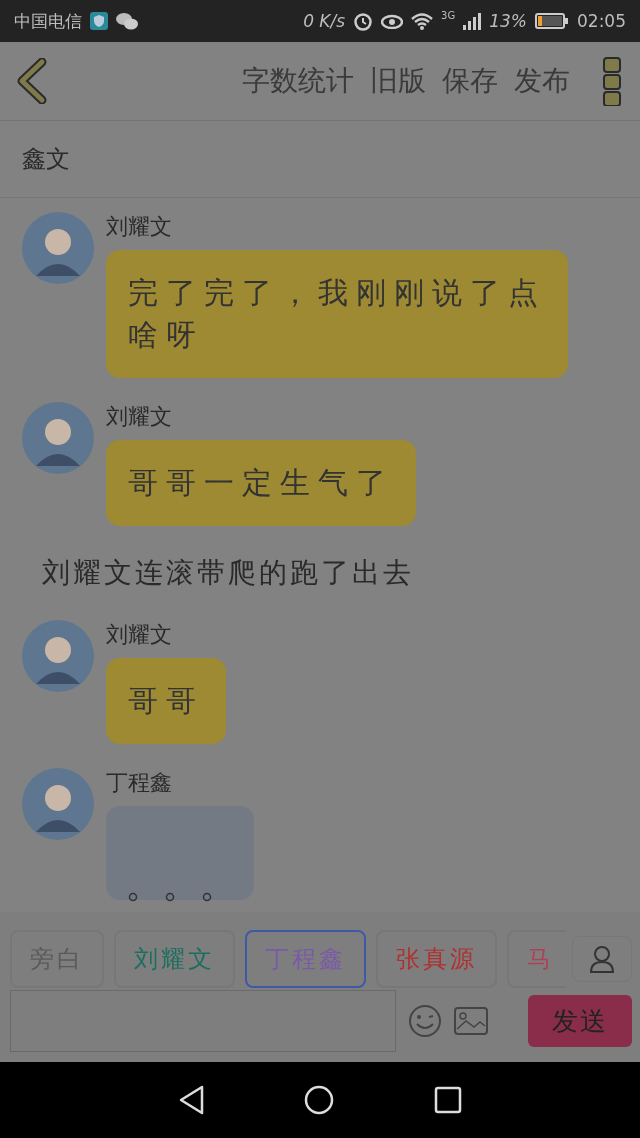 Image resolution: width=640 pixels, height=1138 pixels. Describe the element at coordinates (448, 15) in the screenshot. I see `network-type-text: 3G` at that location.